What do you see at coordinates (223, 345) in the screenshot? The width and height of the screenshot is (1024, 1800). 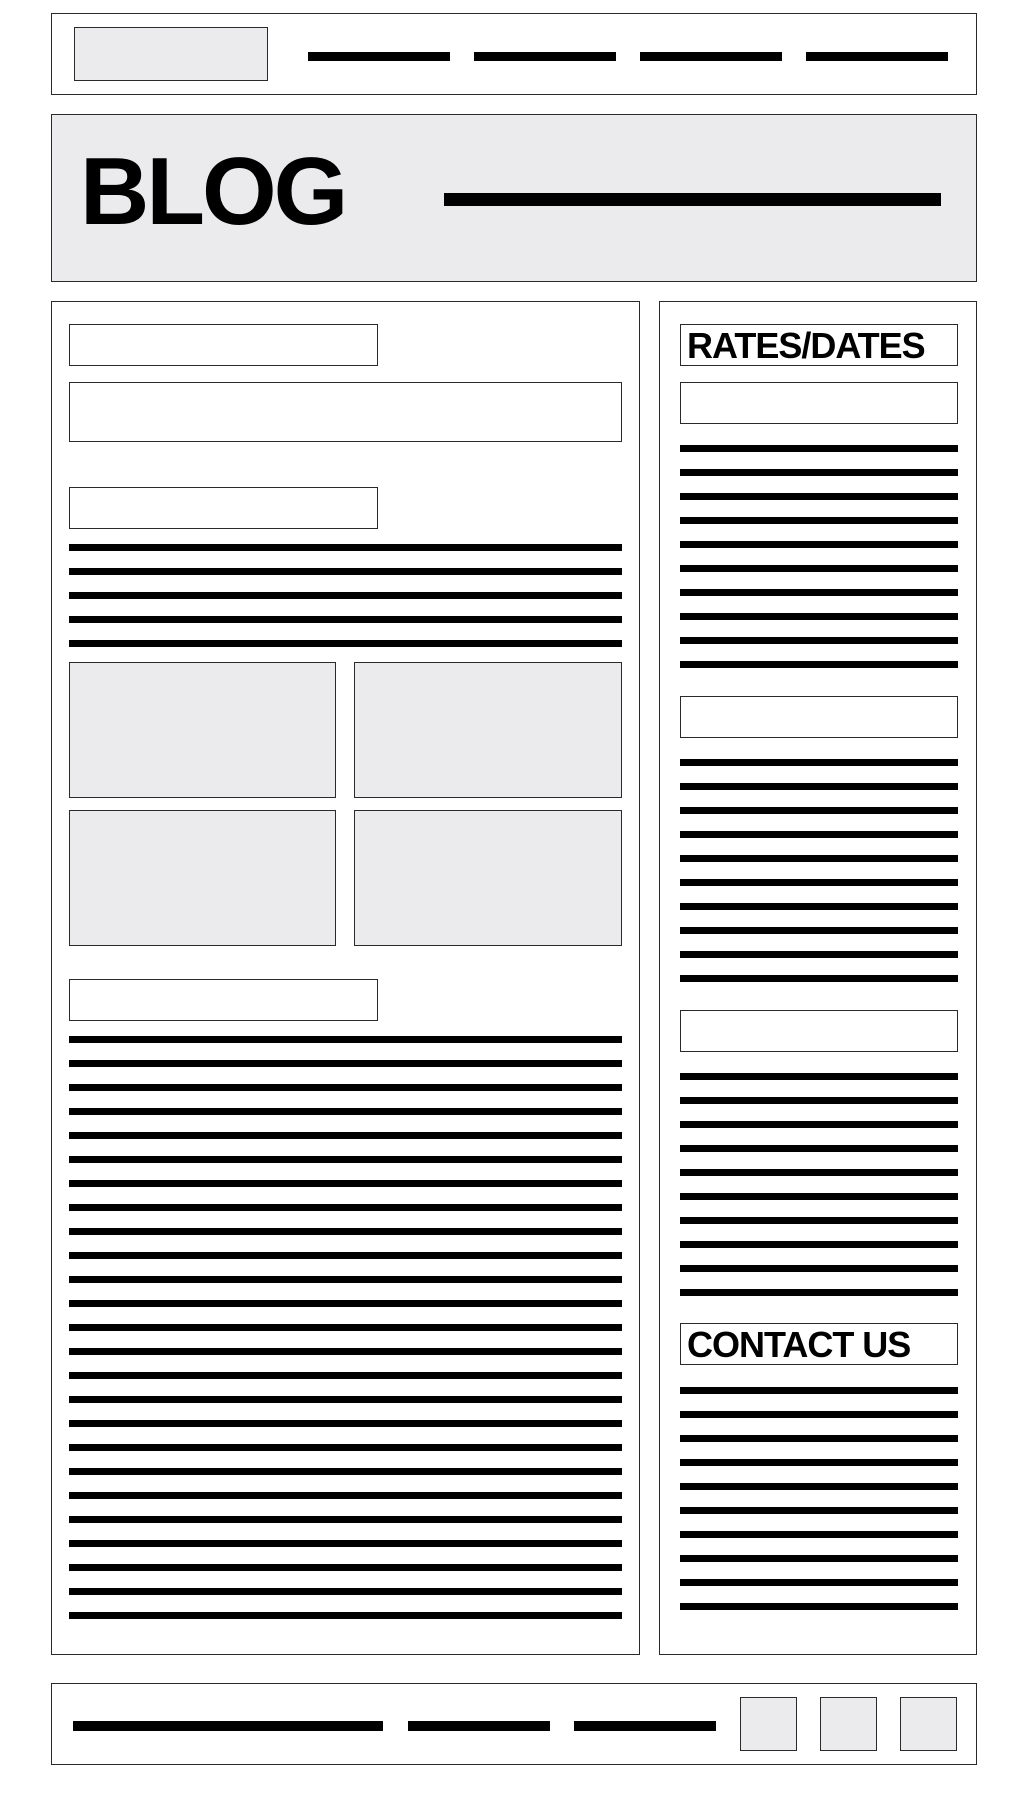 I see `post-title-placeholder` at bounding box center [223, 345].